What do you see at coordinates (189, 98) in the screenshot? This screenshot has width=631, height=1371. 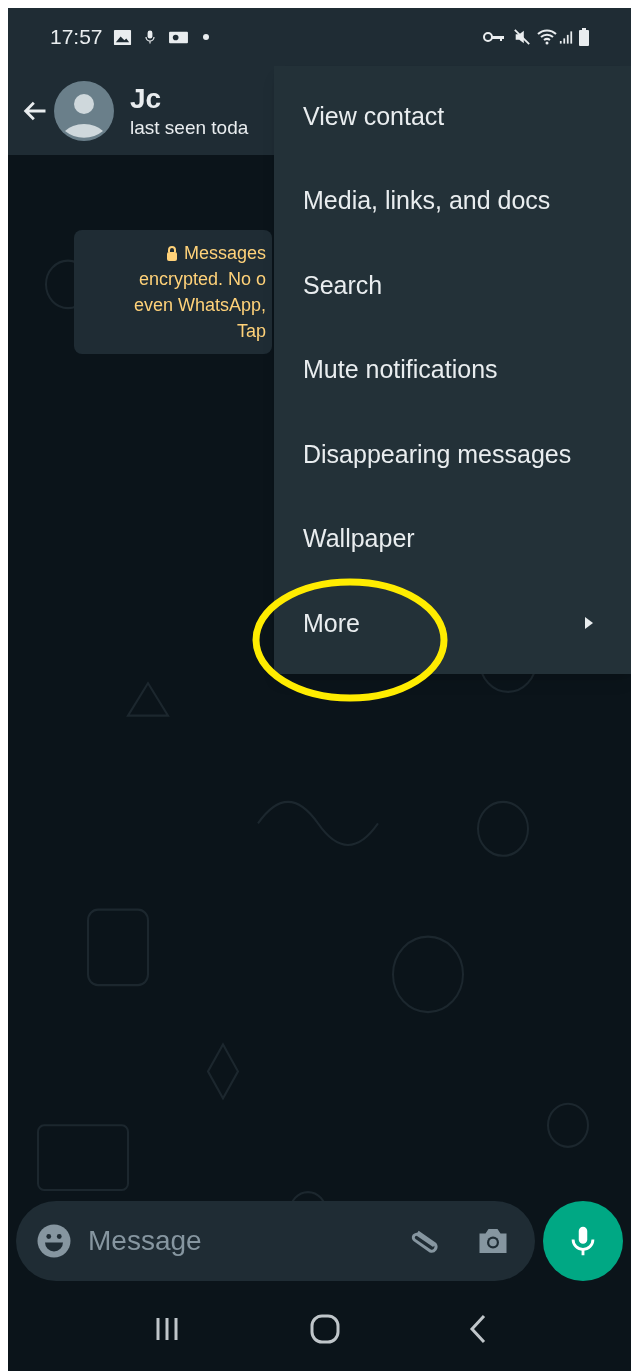 I see `contact-name: Jc` at bounding box center [189, 98].